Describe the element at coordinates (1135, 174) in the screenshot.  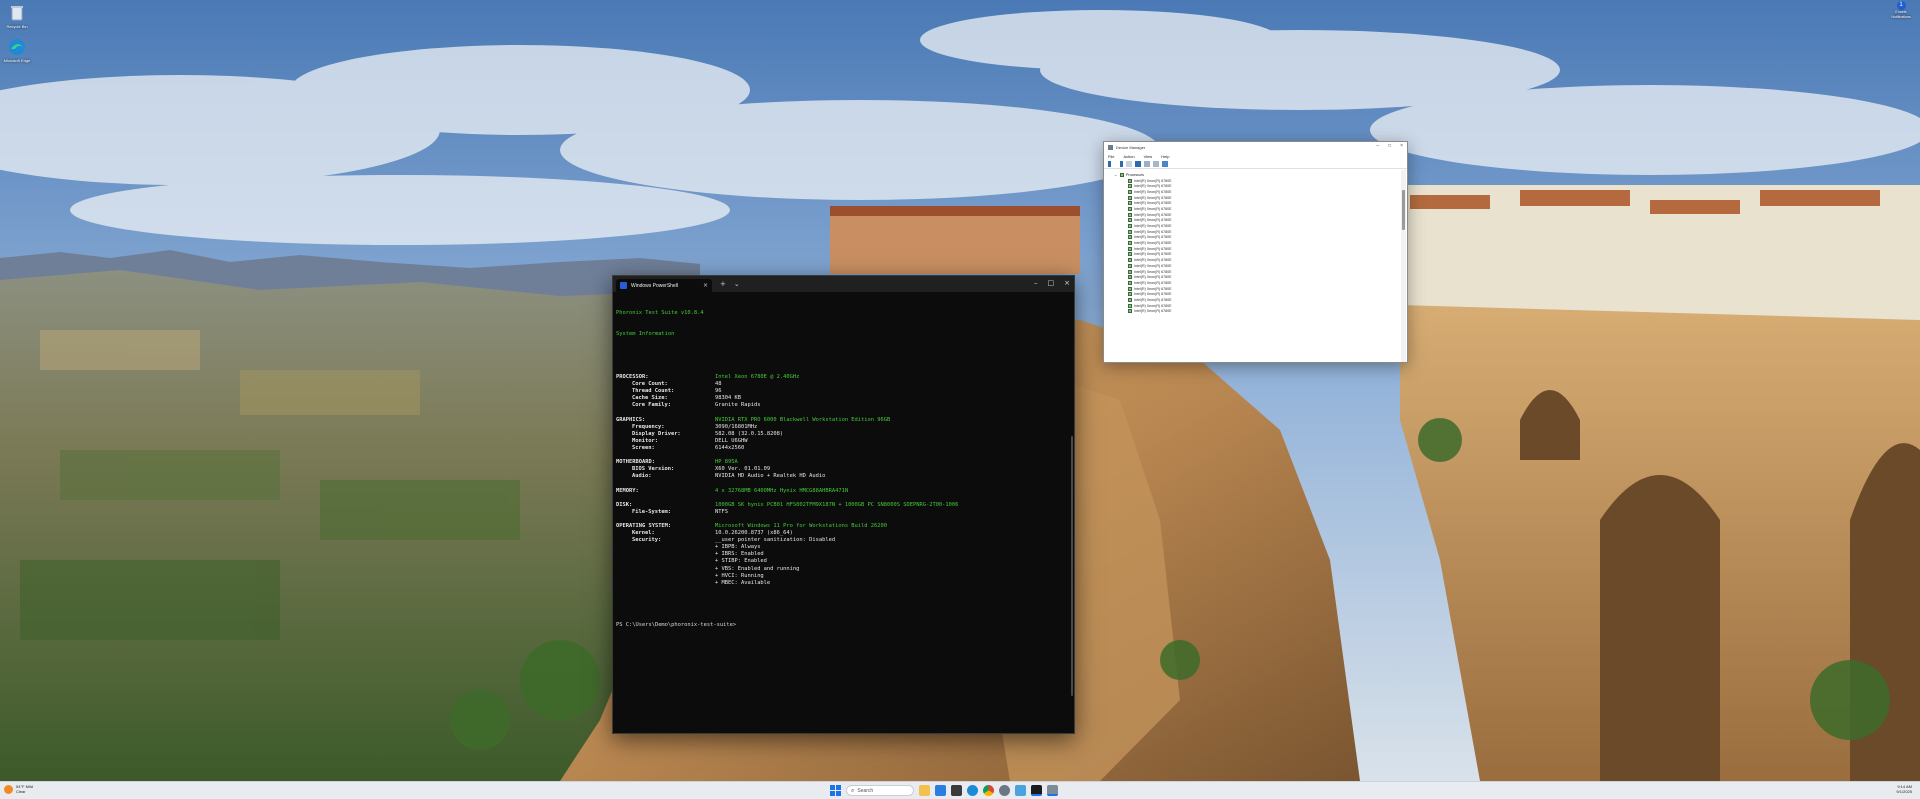
I see `tree-node-label: Processors` at that location.